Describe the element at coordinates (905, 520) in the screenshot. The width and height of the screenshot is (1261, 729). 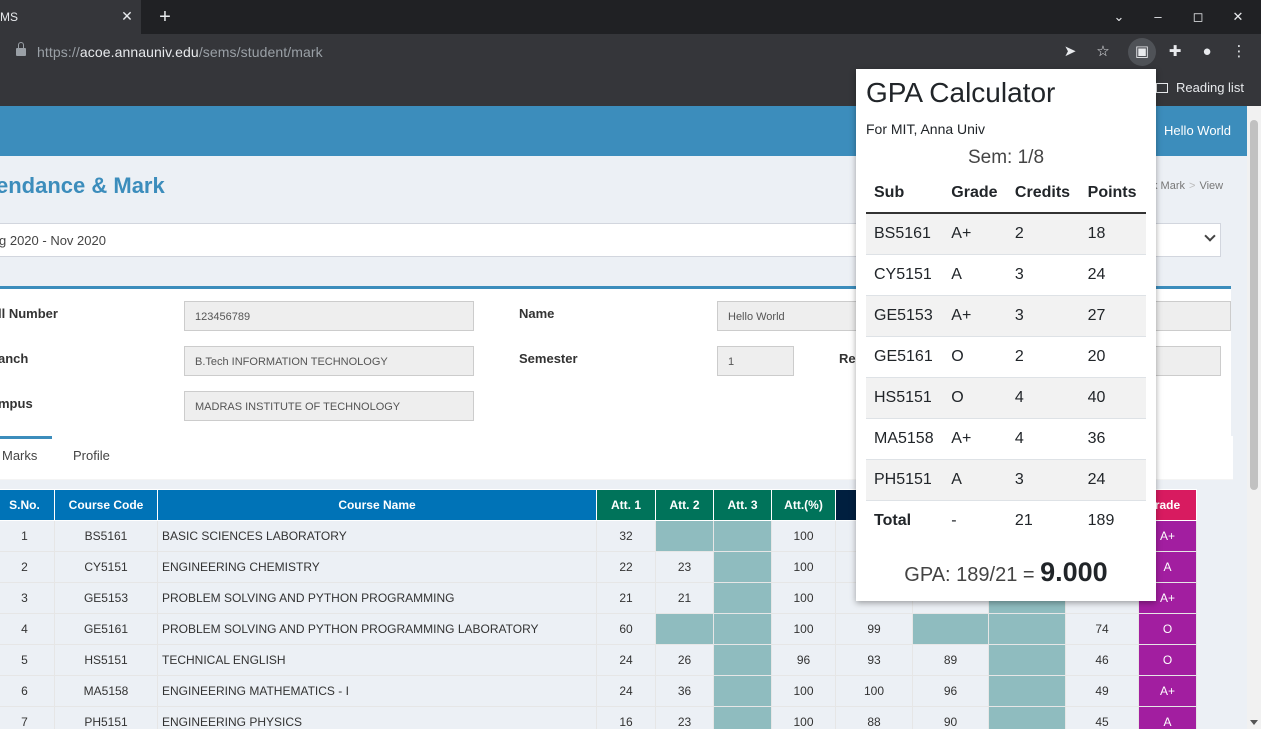
I see `total-label: Total` at that location.